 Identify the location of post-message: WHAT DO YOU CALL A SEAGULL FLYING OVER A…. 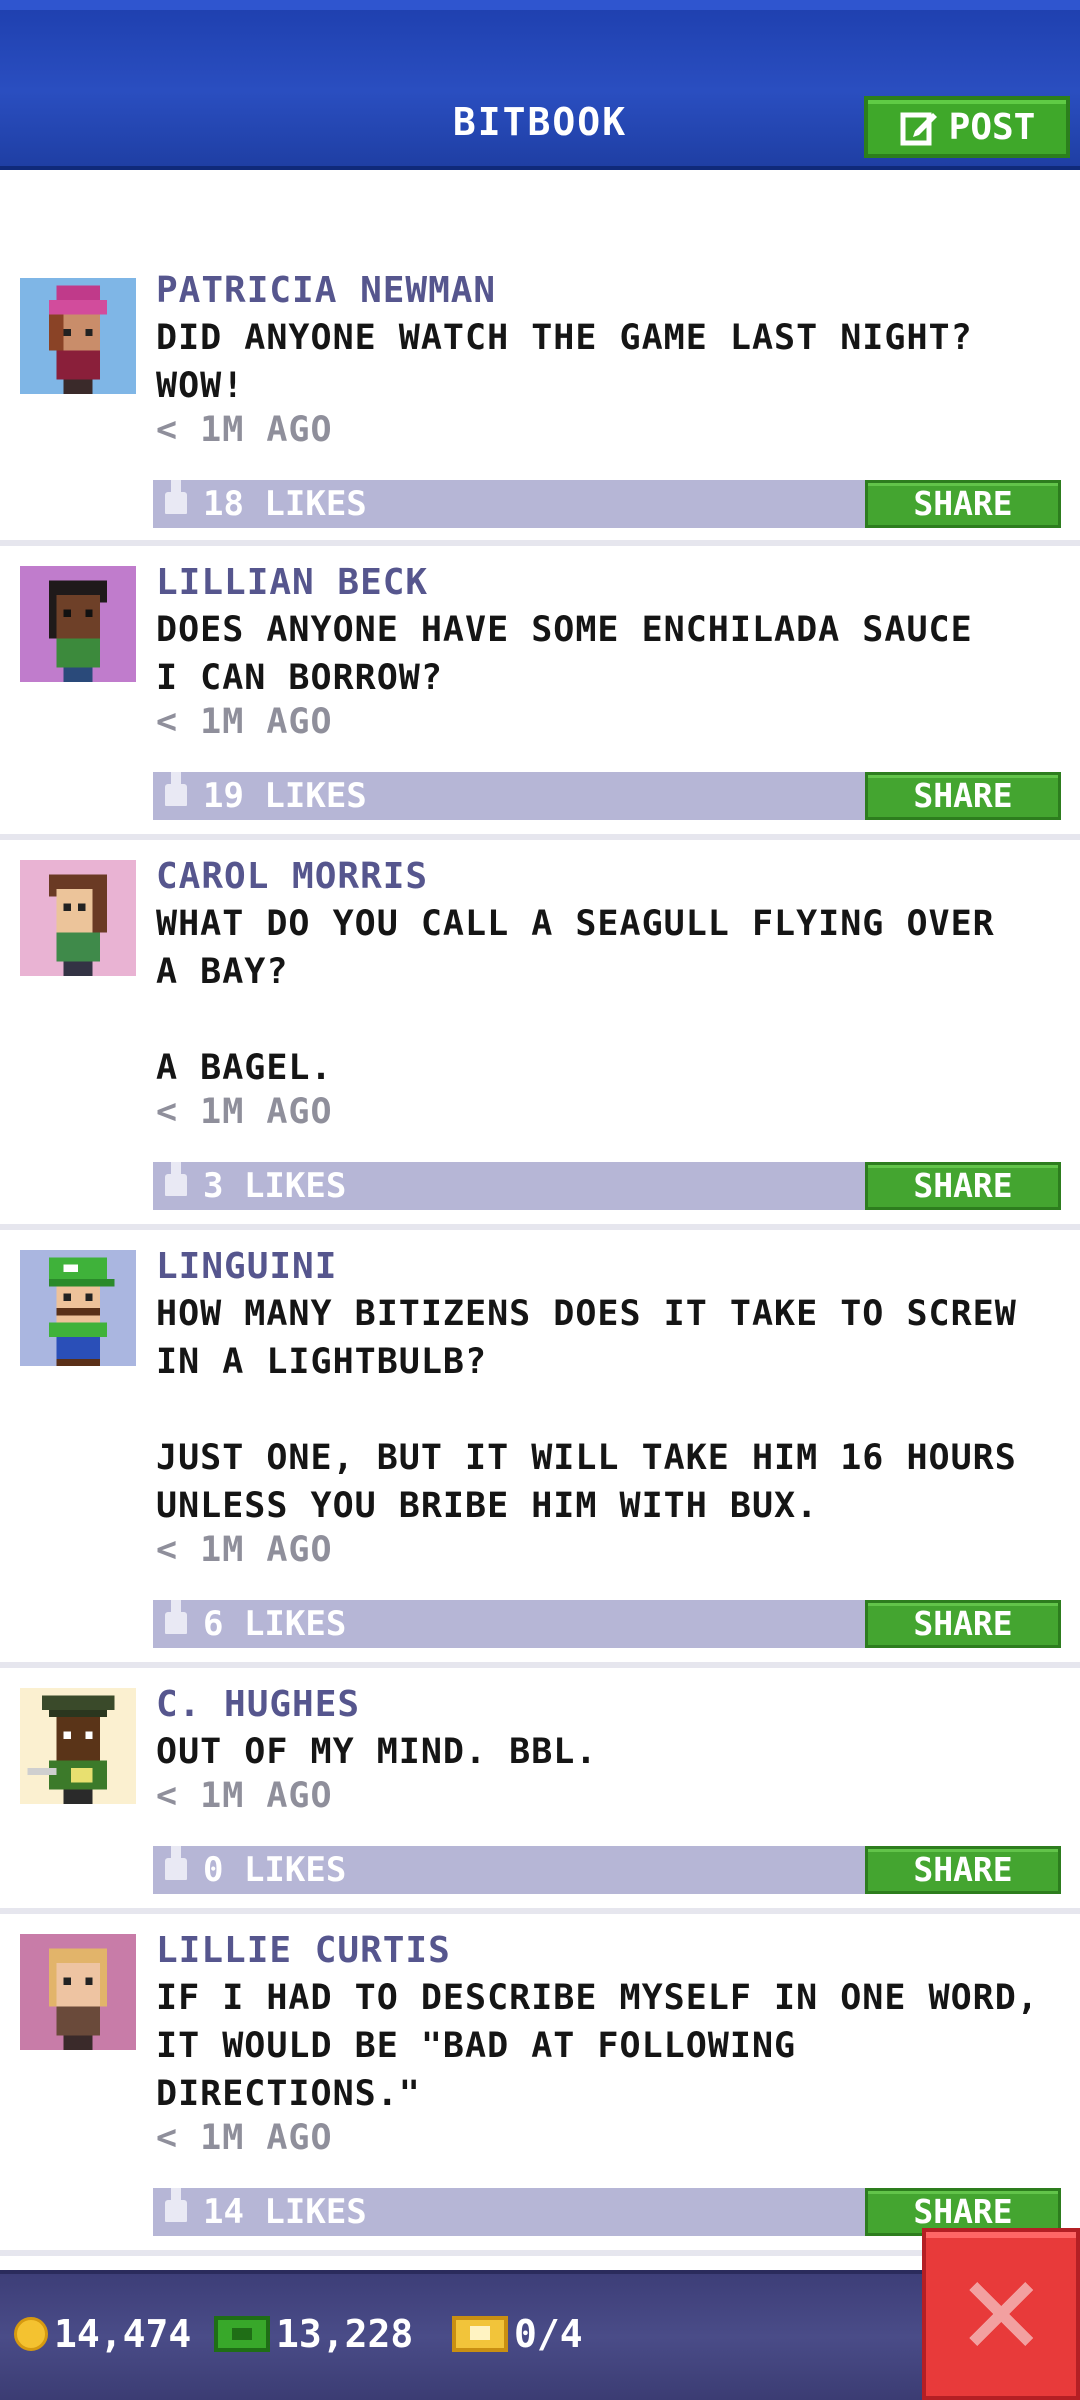
(575, 996).